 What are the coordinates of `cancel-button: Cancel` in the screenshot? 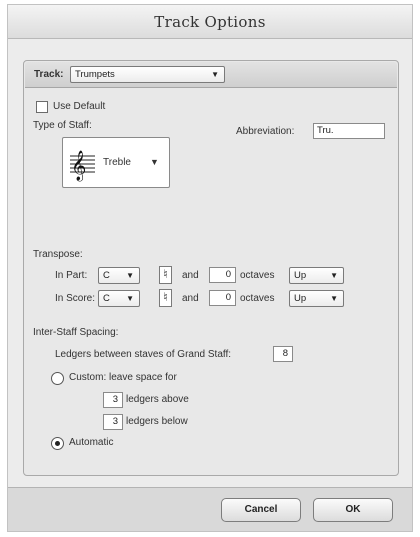 It's located at (261, 510).